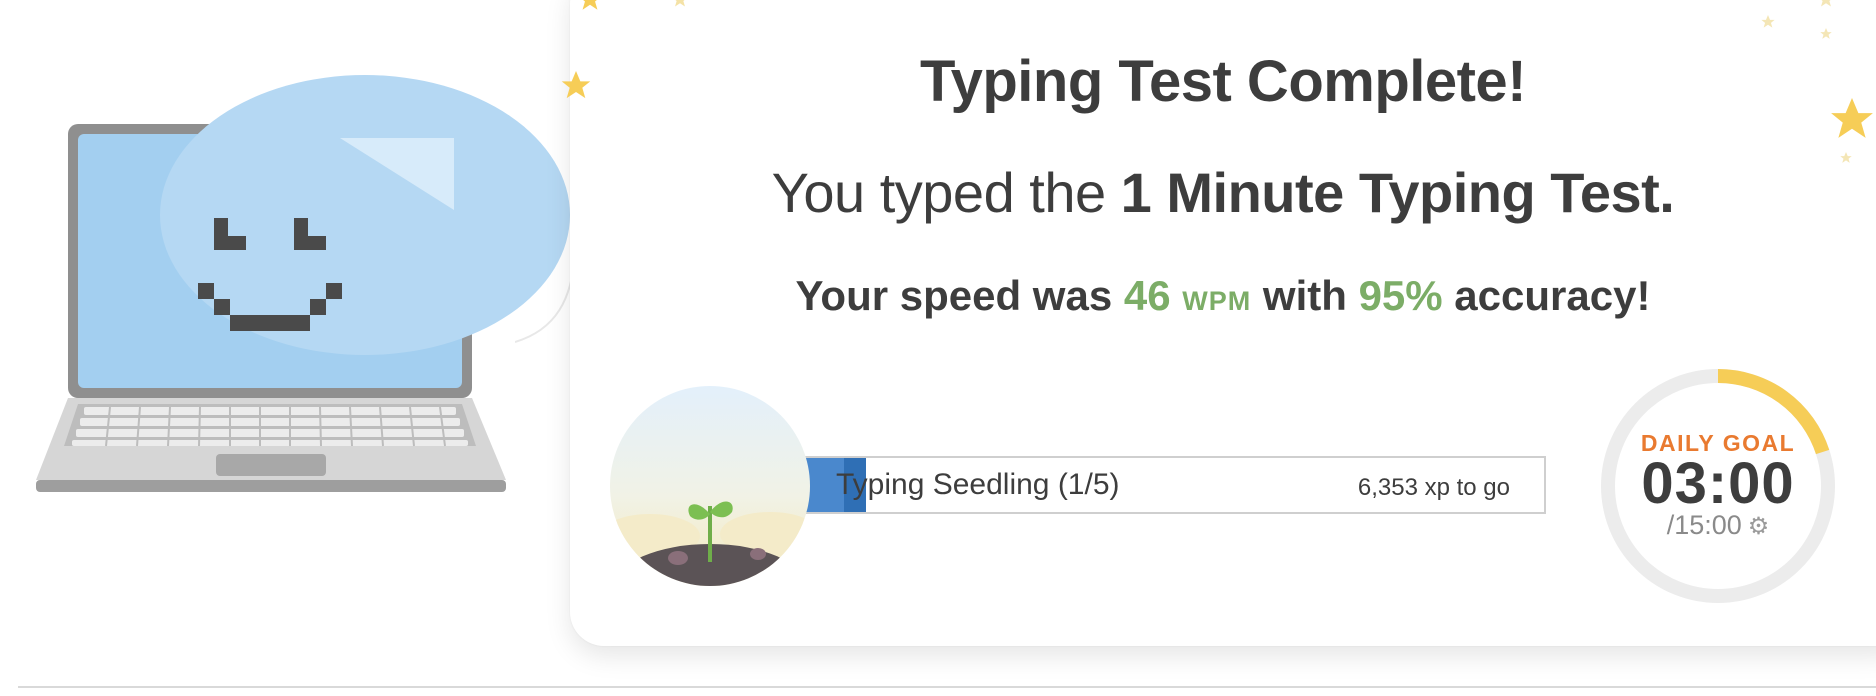 The width and height of the screenshot is (1876, 696). I want to click on summary-prefix: You typed the, so click(946, 192).